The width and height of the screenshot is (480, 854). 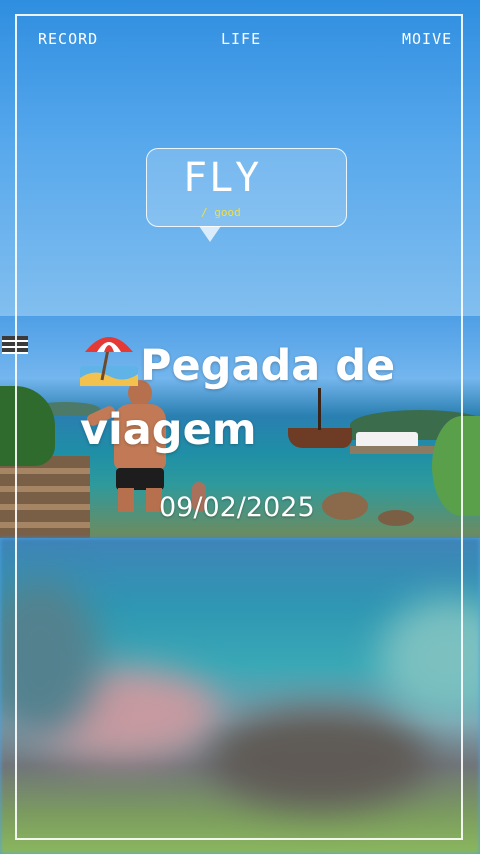 What do you see at coordinates (210, 234) in the screenshot?
I see `speech-bubble-tail` at bounding box center [210, 234].